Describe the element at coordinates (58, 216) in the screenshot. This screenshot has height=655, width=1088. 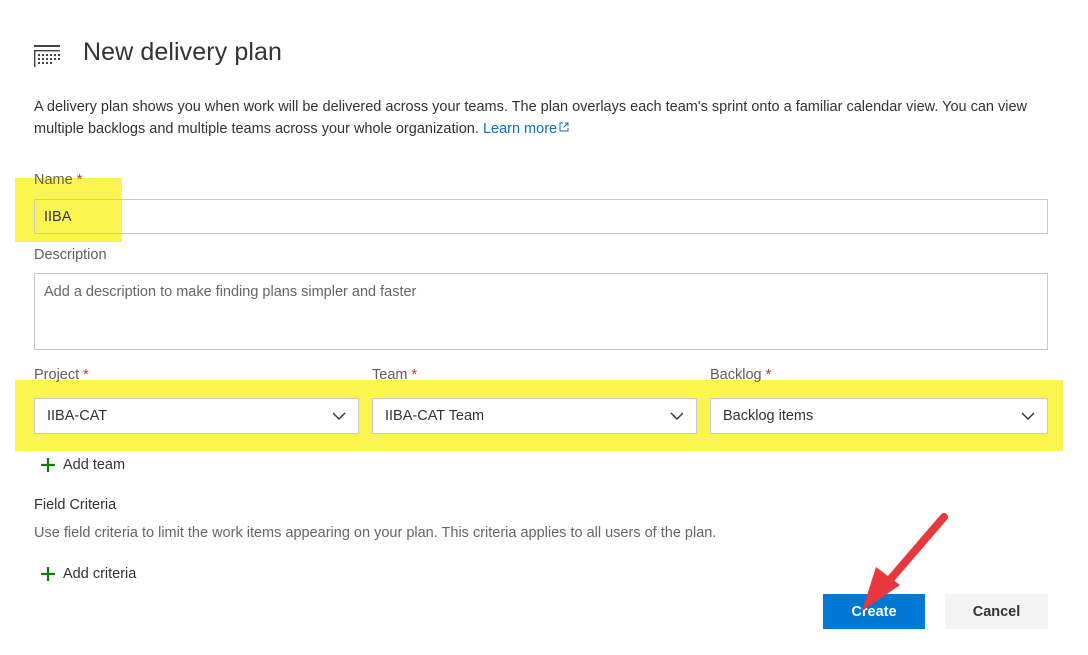
I see `name-input-value: IIBA` at that location.